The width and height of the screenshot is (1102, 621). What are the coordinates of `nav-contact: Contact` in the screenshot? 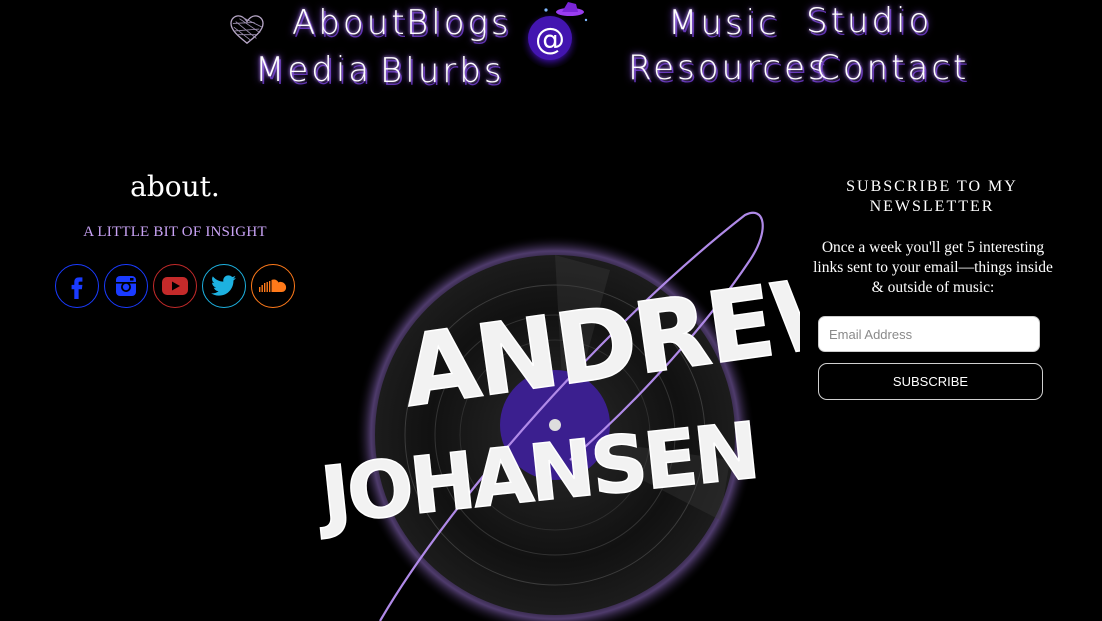 It's located at (892, 68).